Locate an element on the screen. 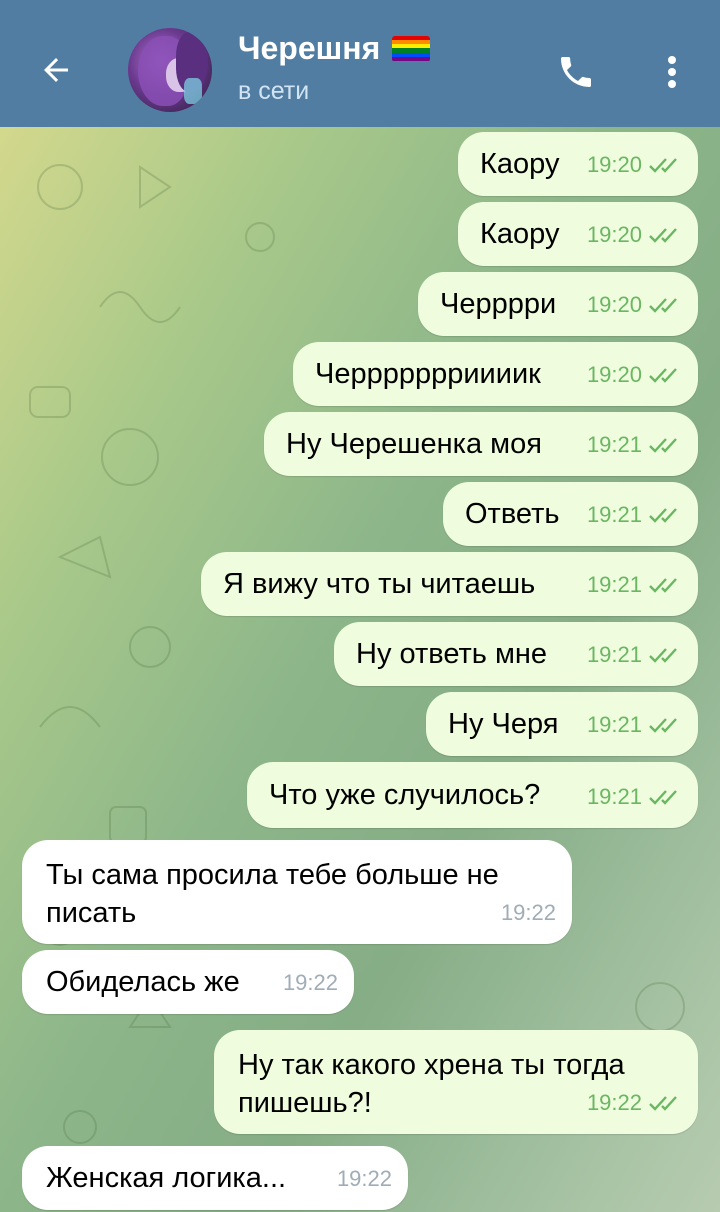 This screenshot has width=720, height=1212. arrow-left-icon is located at coordinates (56, 70).